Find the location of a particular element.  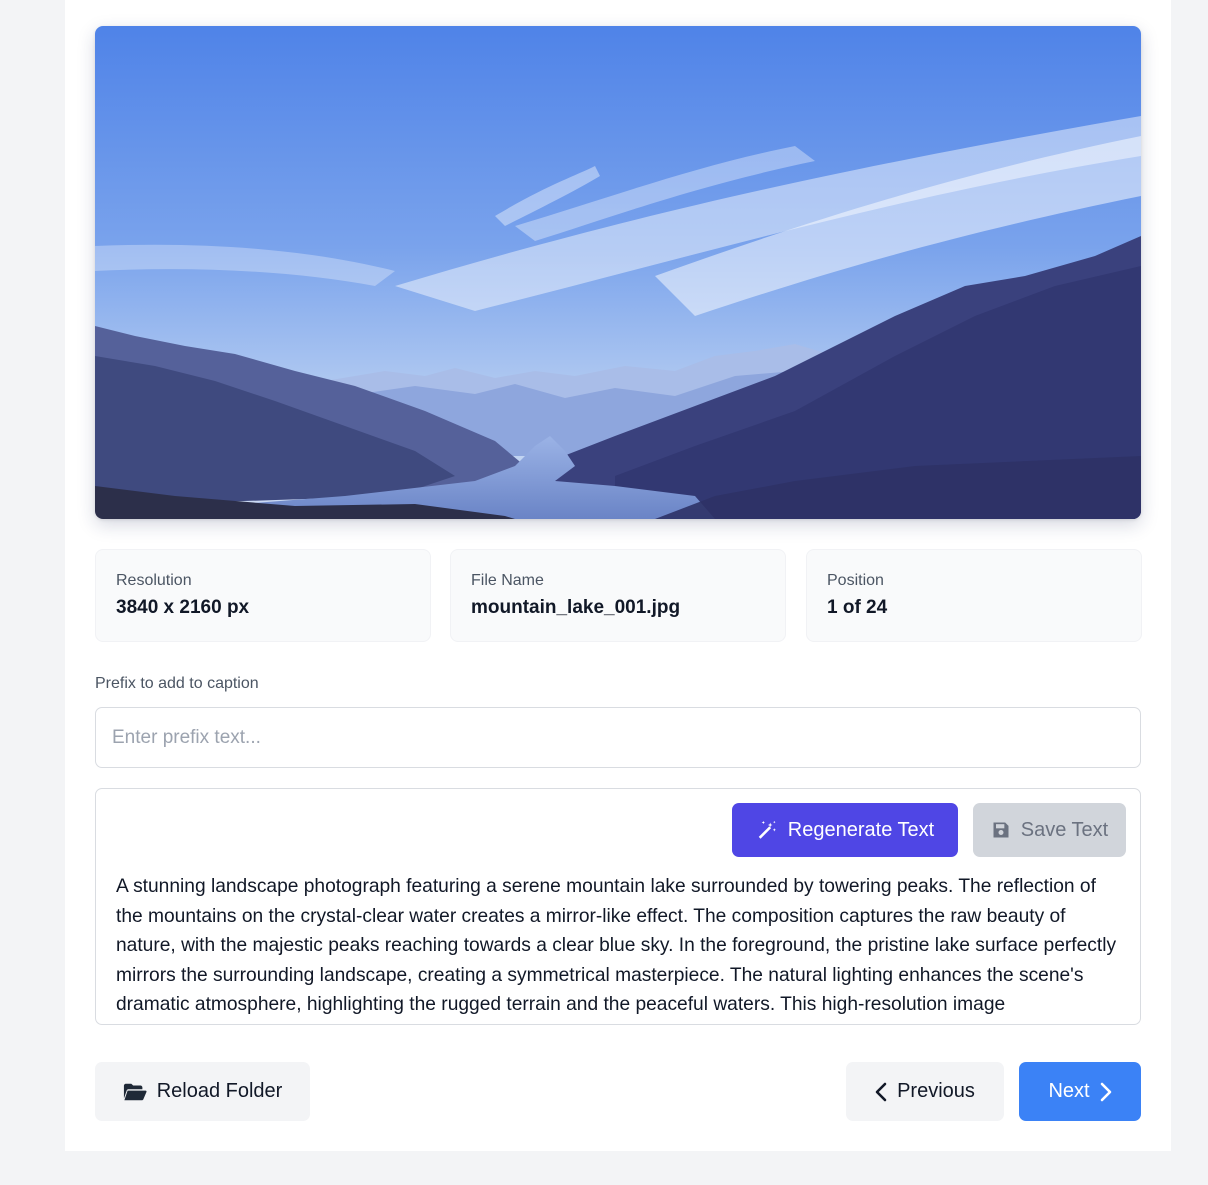

resolution-card: Resolution 3840 x 2160 px is located at coordinates (263, 595).